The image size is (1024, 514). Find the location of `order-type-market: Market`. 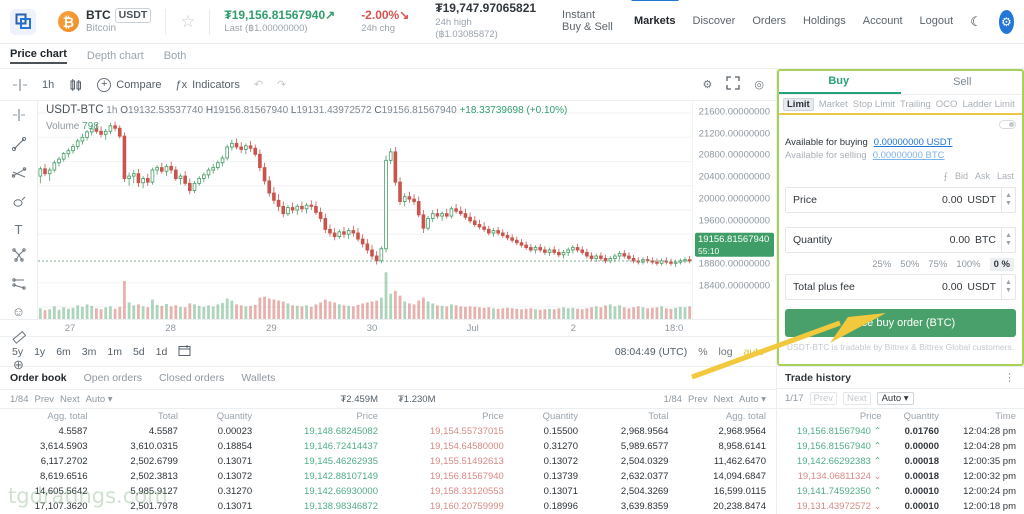

order-type-market: Market is located at coordinates (833, 104).